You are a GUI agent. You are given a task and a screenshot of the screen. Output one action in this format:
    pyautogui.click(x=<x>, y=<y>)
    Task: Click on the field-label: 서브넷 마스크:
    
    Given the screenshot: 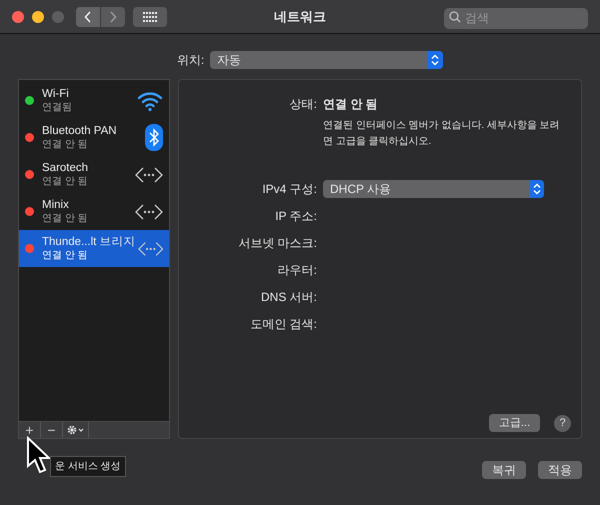 What is the action you would take?
    pyautogui.click(x=277, y=243)
    